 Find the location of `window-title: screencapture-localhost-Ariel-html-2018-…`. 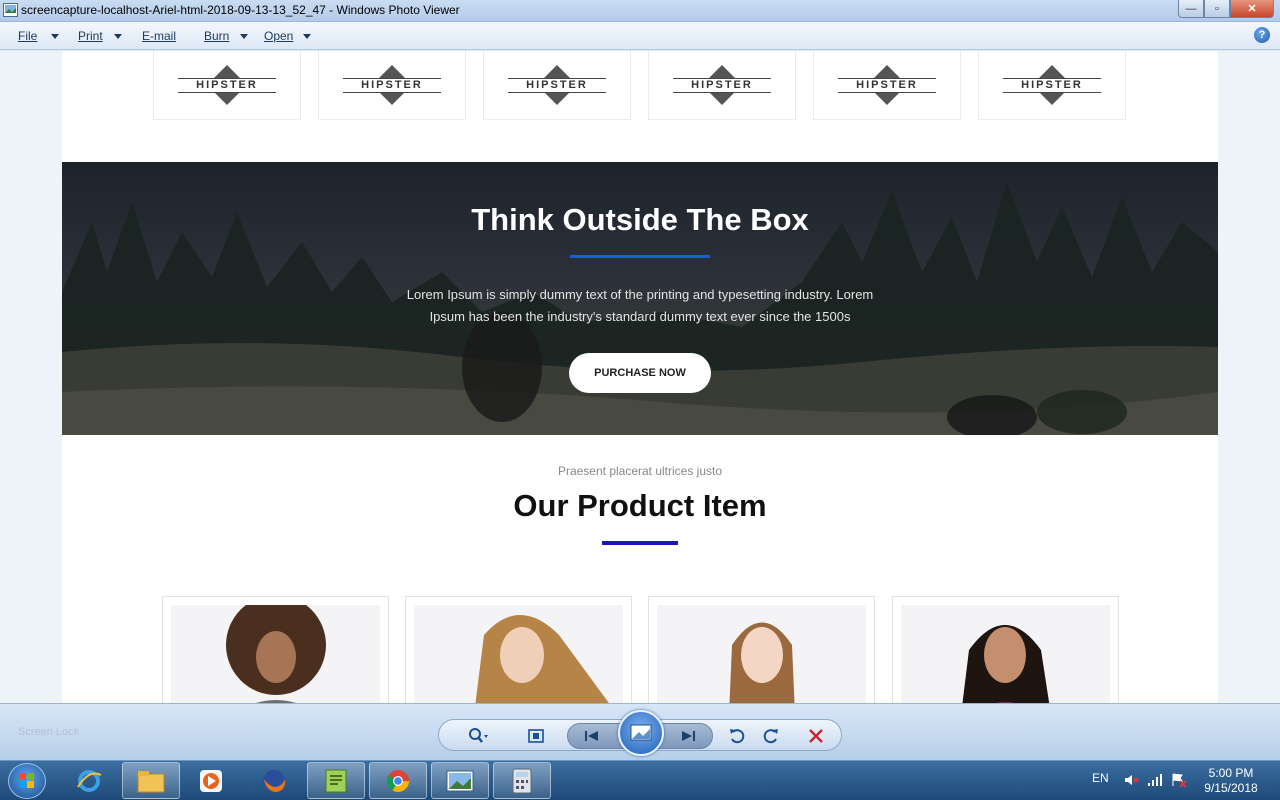

window-title: screencapture-localhost-Ariel-html-2018-… is located at coordinates (240, 10).